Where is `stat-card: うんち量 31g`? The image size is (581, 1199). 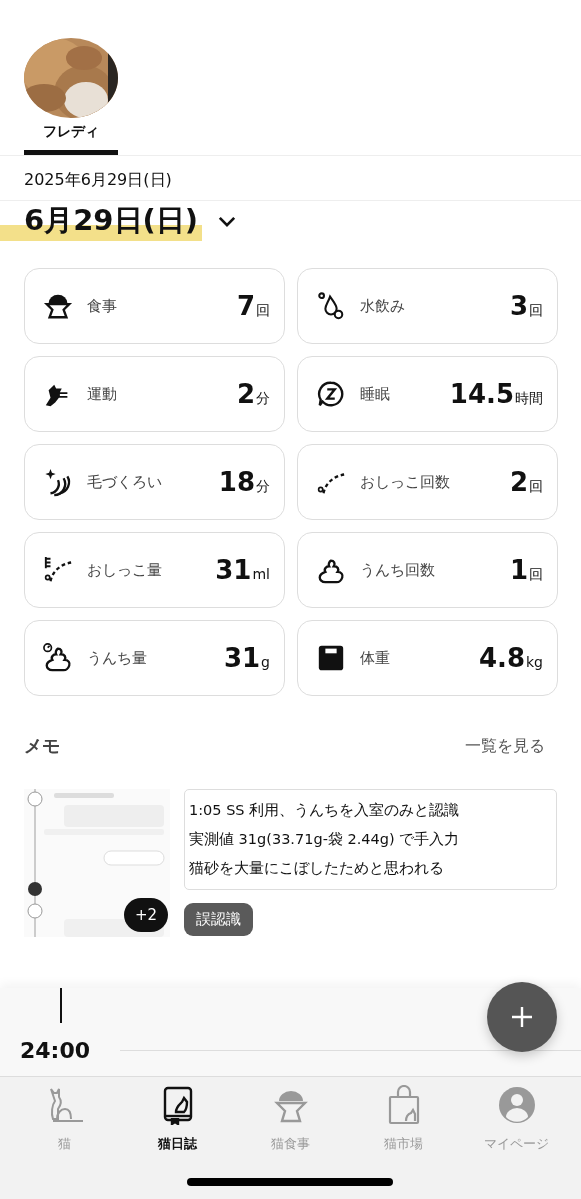 stat-card: うんち量 31g is located at coordinates (154, 658).